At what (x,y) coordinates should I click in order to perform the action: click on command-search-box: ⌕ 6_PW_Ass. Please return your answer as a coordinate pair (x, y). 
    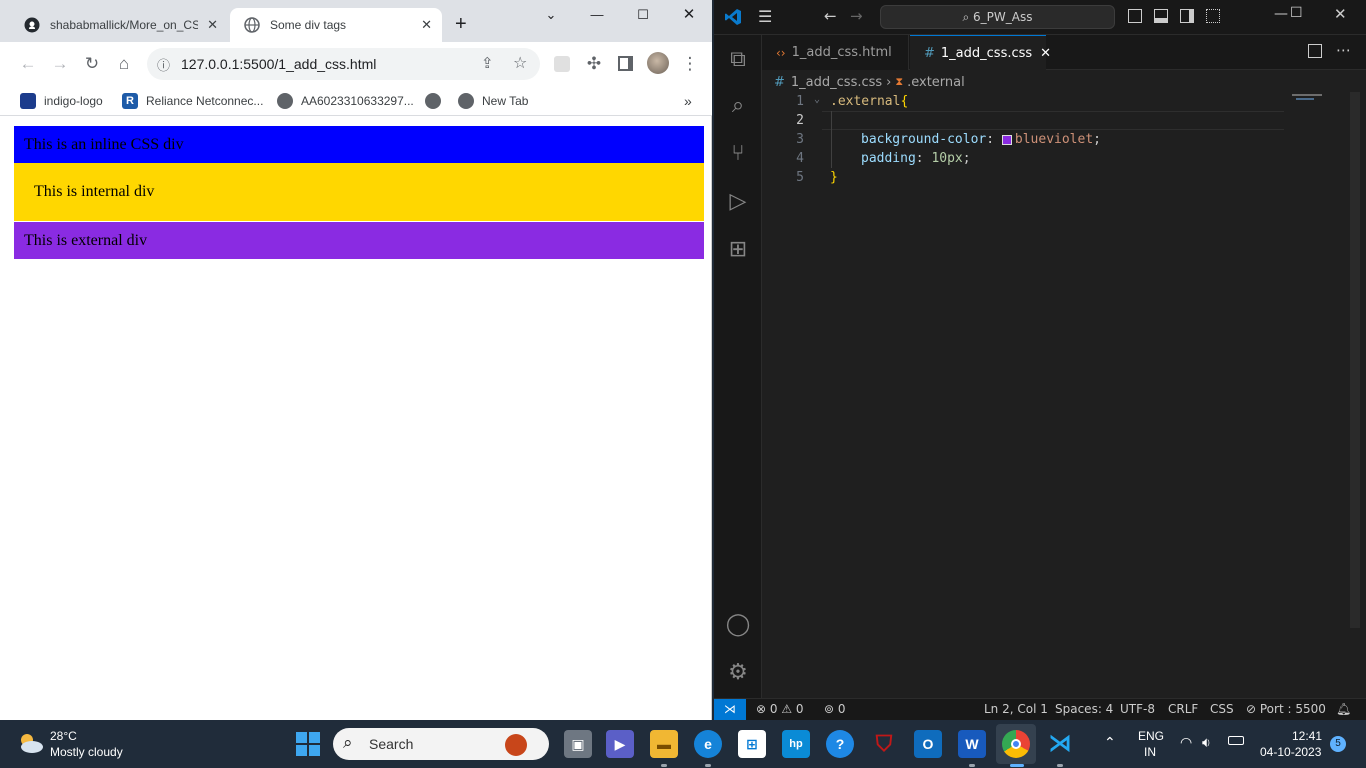
    Looking at the image, I should click on (997, 17).